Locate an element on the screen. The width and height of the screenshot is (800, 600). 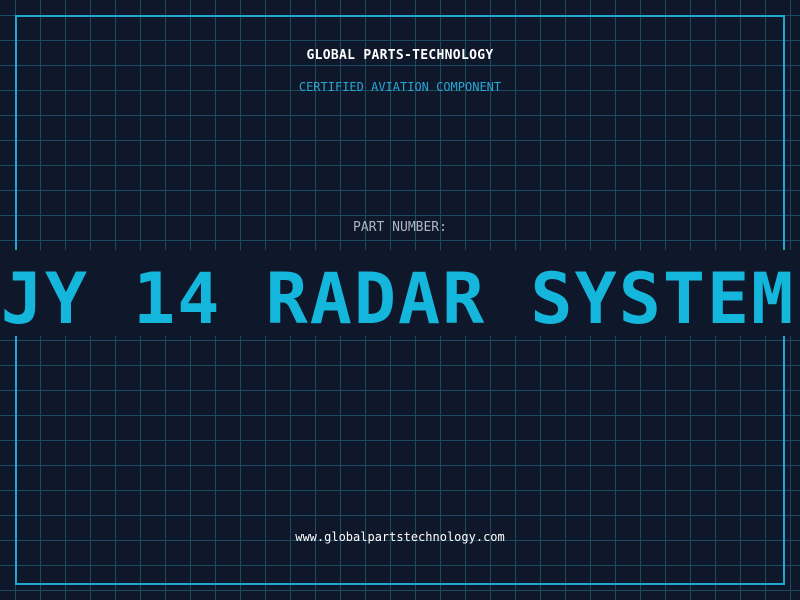
part-number-text: JY 14 RADAR SYSTEM is located at coordinates (398, 299).